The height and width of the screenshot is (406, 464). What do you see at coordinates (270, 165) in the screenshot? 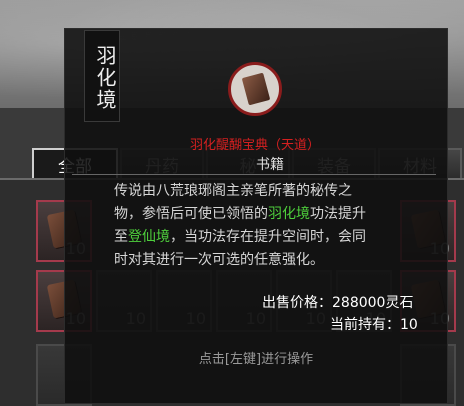
I see `item-type: 书籍` at bounding box center [270, 165].